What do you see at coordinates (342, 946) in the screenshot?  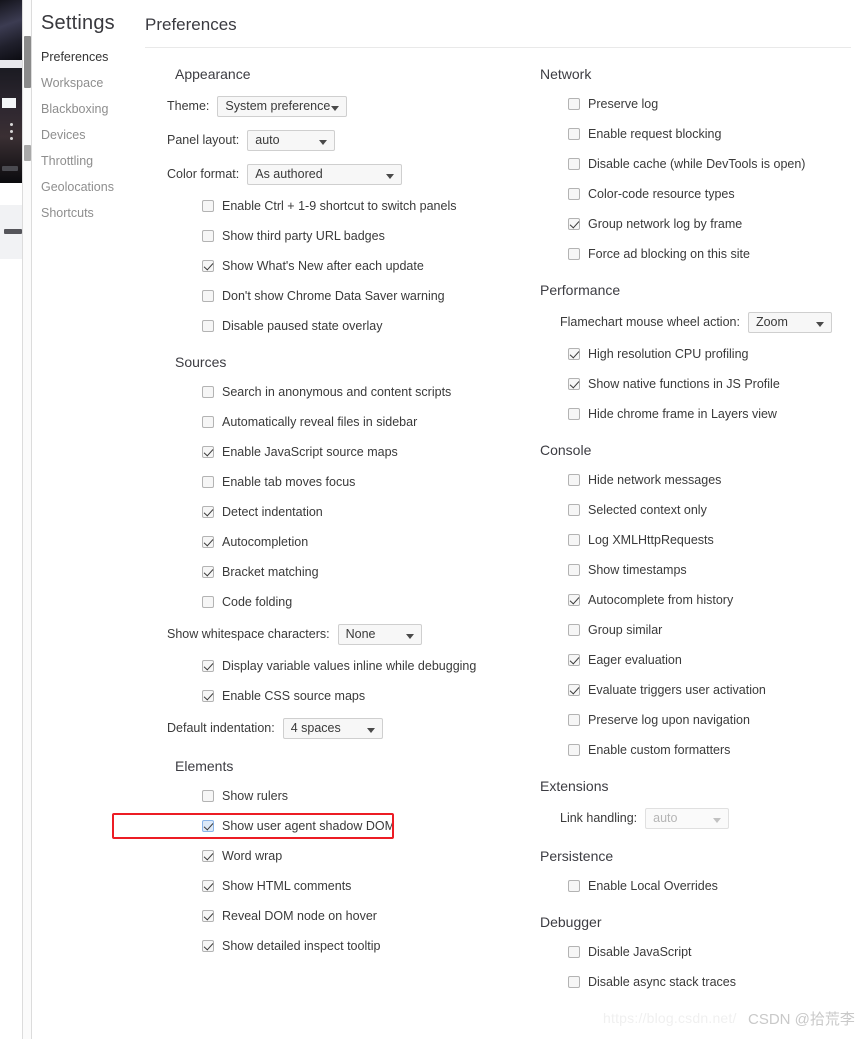 I see `checkbox-row-show-detailed-inspect-tooltip: Show detailed inspect tooltip` at bounding box center [342, 946].